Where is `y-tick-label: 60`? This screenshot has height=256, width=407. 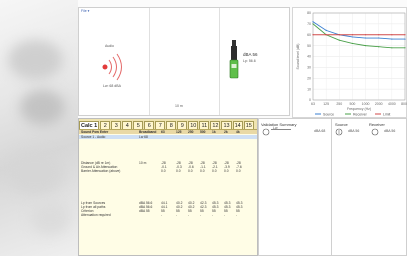 y-tick-label: 60 is located at coordinates (309, 35).